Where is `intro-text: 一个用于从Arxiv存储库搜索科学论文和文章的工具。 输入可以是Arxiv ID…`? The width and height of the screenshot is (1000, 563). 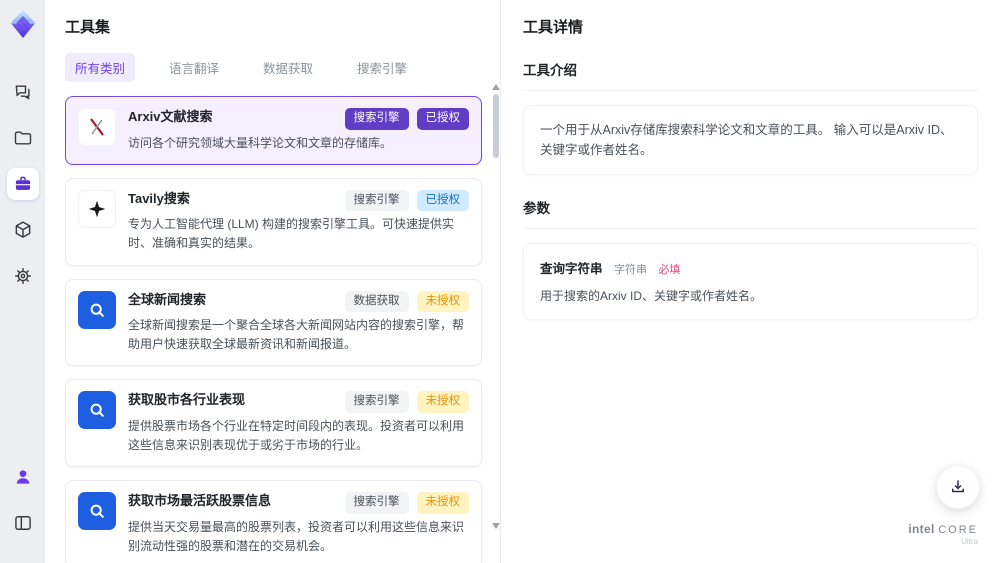
intro-text: 一个用于从Arxiv存储库搜索科学论文和文章的工具。 输入可以是Arxiv ID… is located at coordinates (746, 140).